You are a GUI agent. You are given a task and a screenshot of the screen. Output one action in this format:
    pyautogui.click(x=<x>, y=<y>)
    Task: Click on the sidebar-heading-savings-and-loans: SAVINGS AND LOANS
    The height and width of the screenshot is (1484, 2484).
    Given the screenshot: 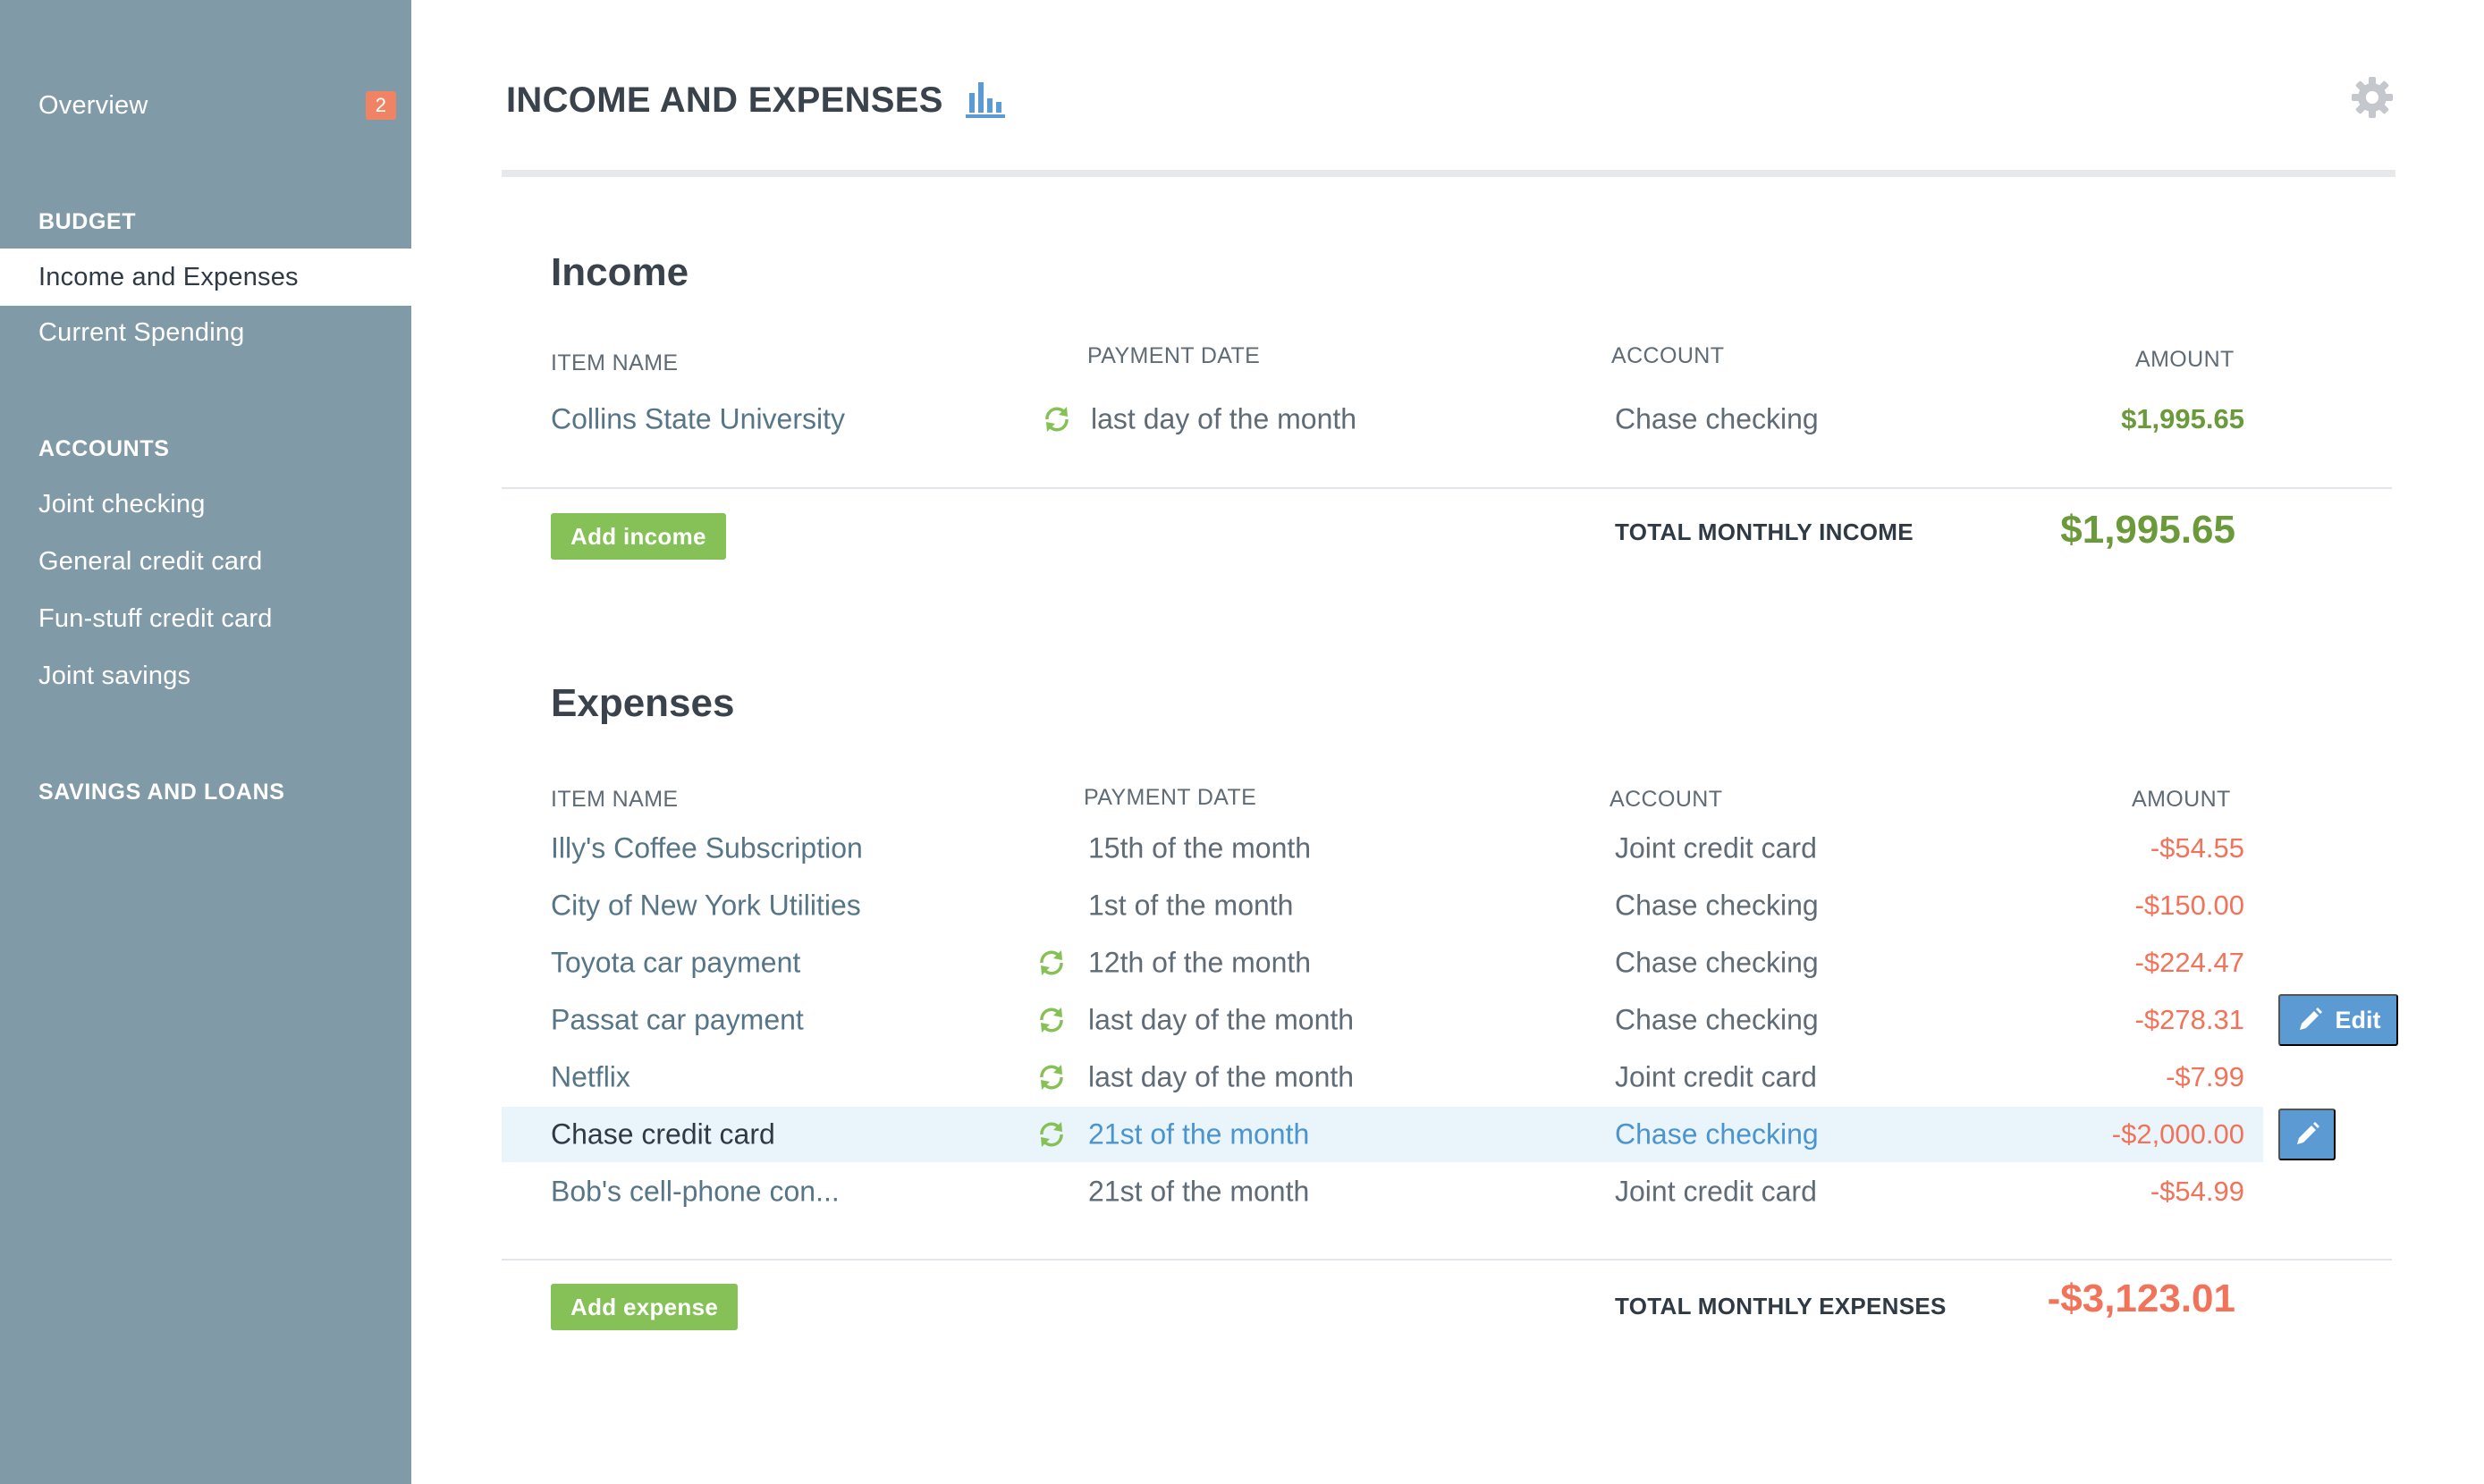 What is the action you would take?
    pyautogui.click(x=162, y=792)
    